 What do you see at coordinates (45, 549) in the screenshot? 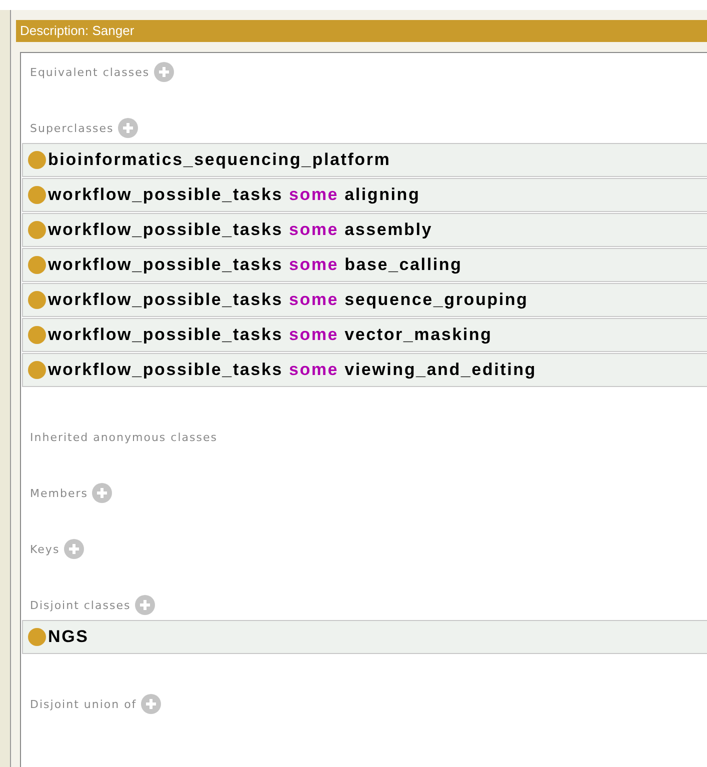
I see `section-label: Keys` at bounding box center [45, 549].